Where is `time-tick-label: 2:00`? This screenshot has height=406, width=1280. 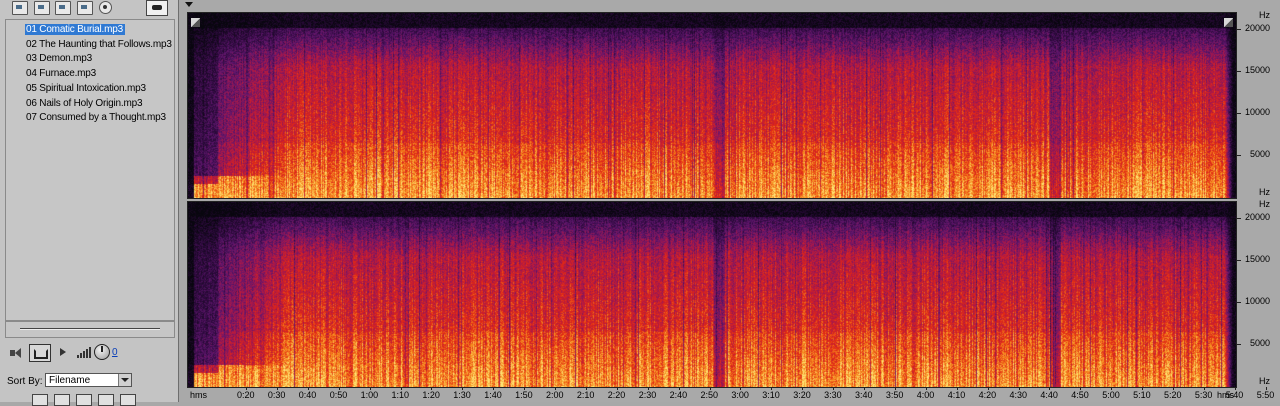
time-tick-label: 2:00 is located at coordinates (555, 395).